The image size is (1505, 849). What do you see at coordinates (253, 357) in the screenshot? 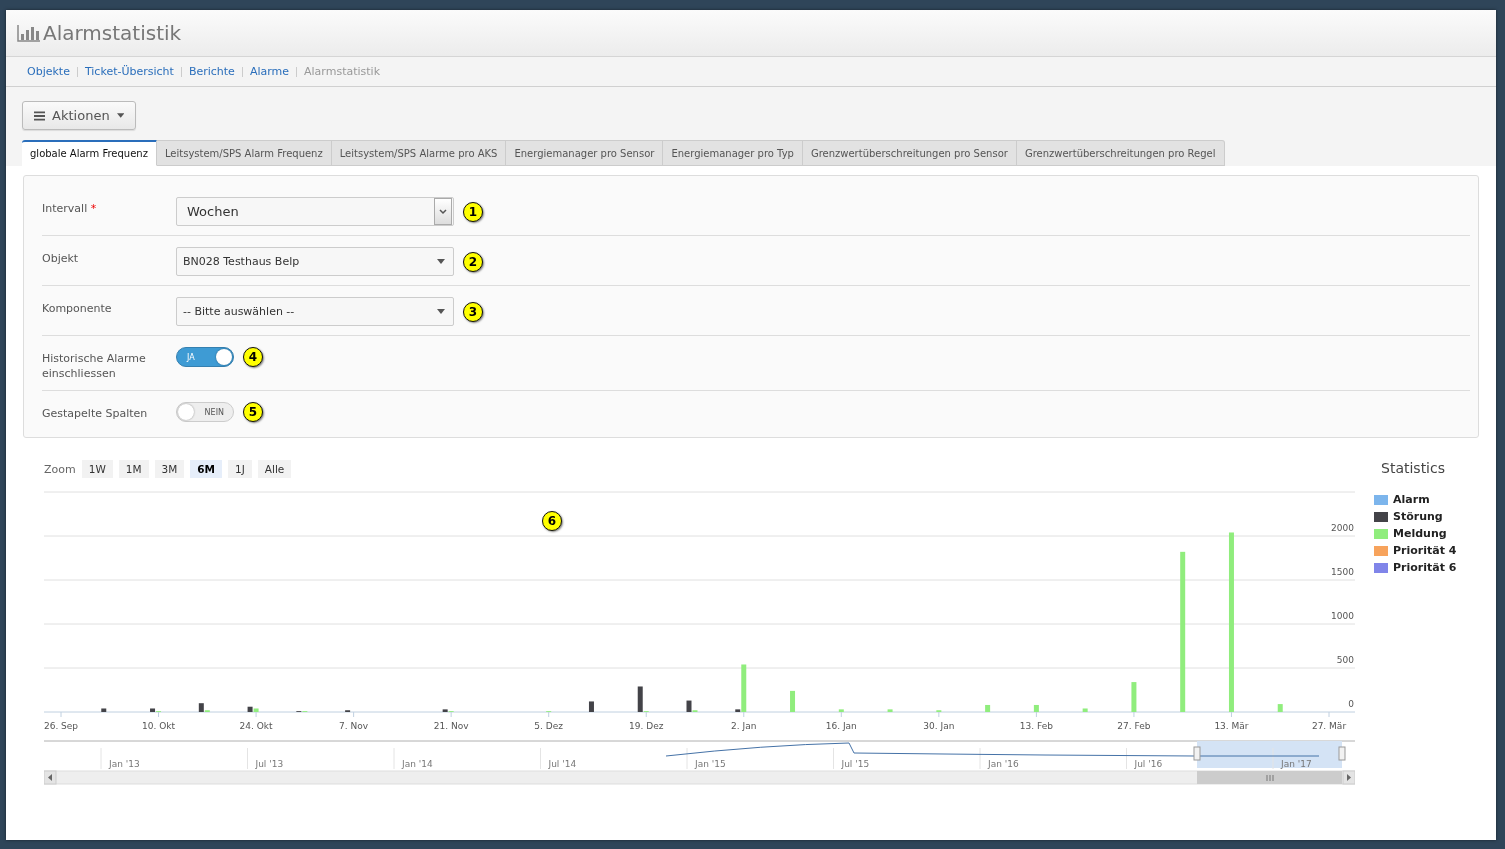
I see `number-marker: 4` at bounding box center [253, 357].